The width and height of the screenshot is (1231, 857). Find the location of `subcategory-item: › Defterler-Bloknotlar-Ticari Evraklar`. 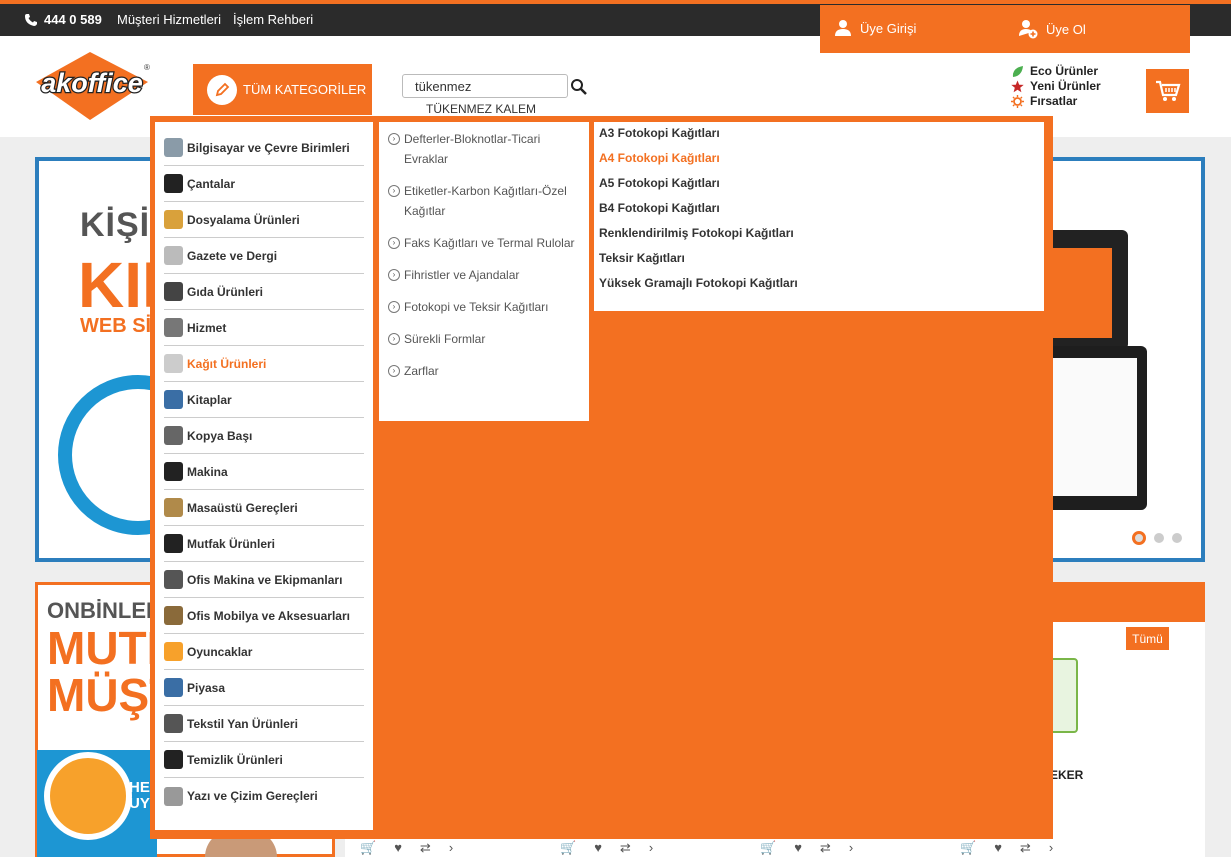

subcategory-item: › Defterler-Bloknotlar-Ticari Evraklar is located at coordinates (484, 149).